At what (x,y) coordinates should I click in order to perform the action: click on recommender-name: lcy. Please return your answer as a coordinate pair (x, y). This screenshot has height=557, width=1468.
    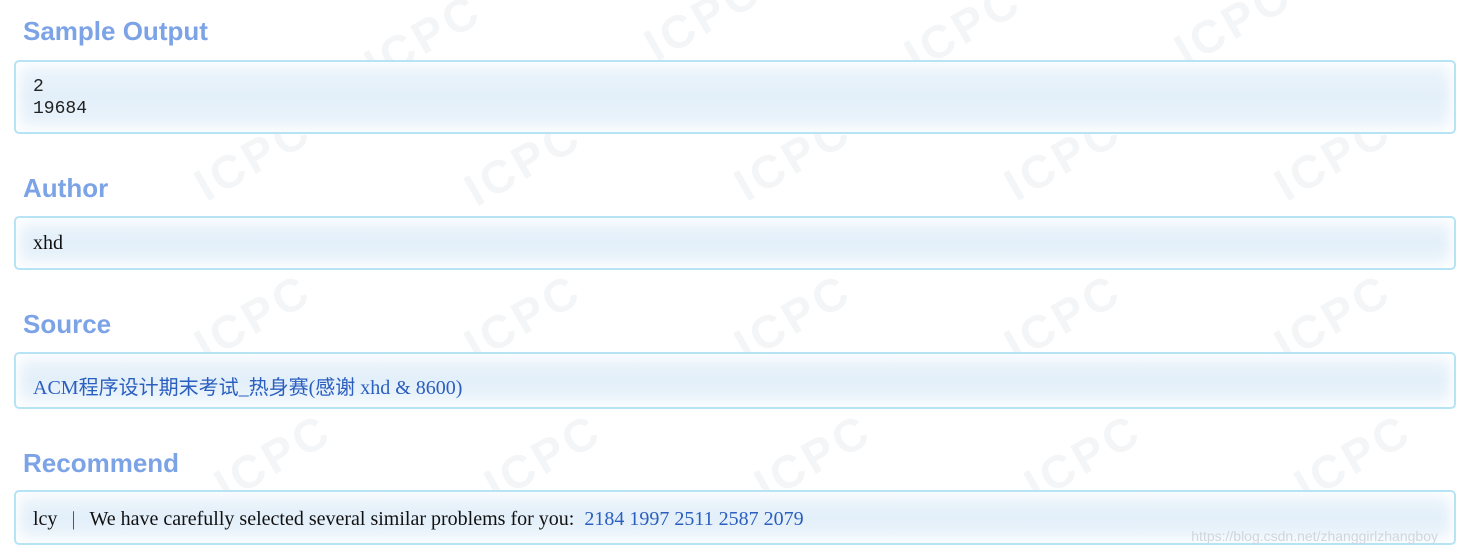
    Looking at the image, I should click on (45, 519).